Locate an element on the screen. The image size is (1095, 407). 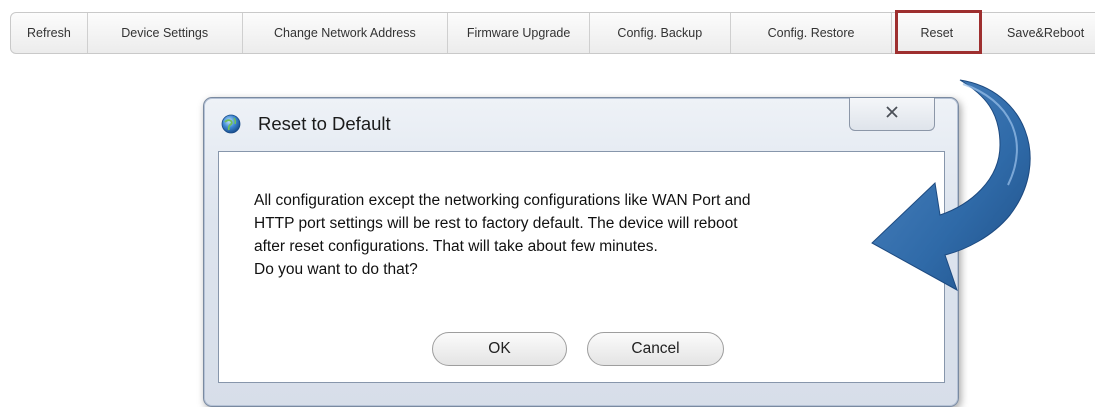
refresh-button: Refresh is located at coordinates (49, 33).